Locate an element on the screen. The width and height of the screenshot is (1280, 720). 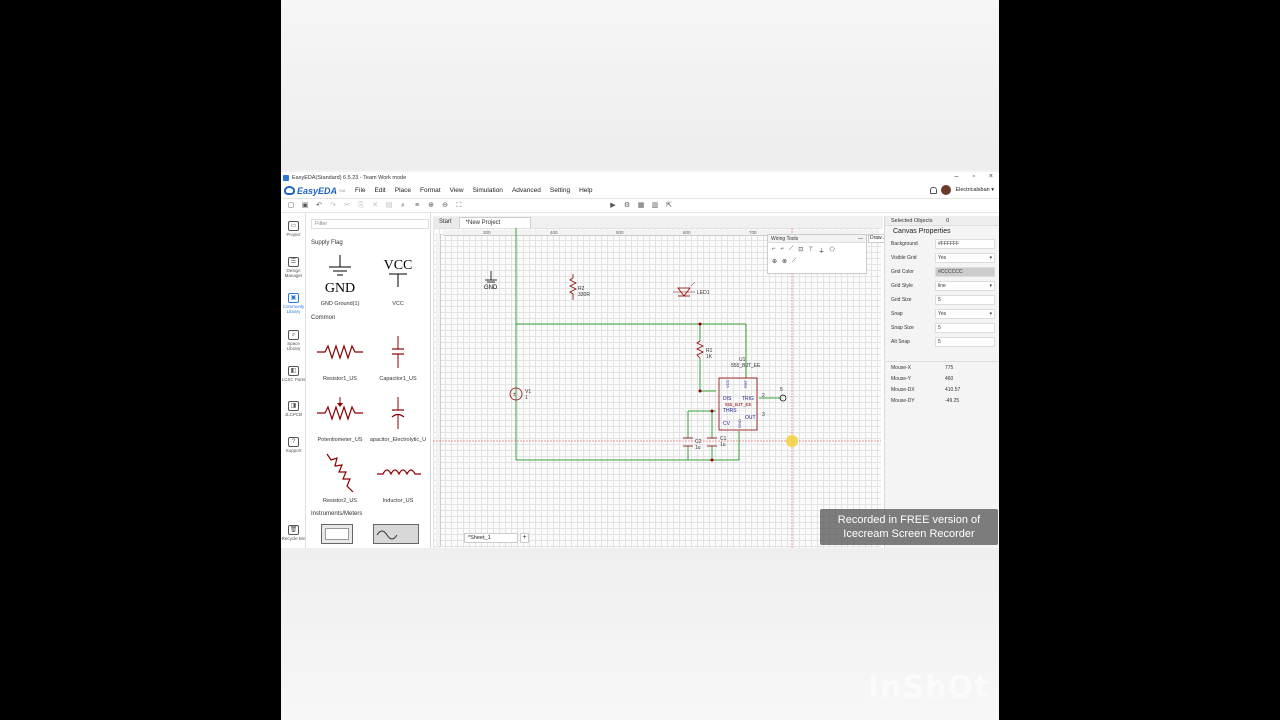
tab-start: Start is located at coordinates (445, 222).